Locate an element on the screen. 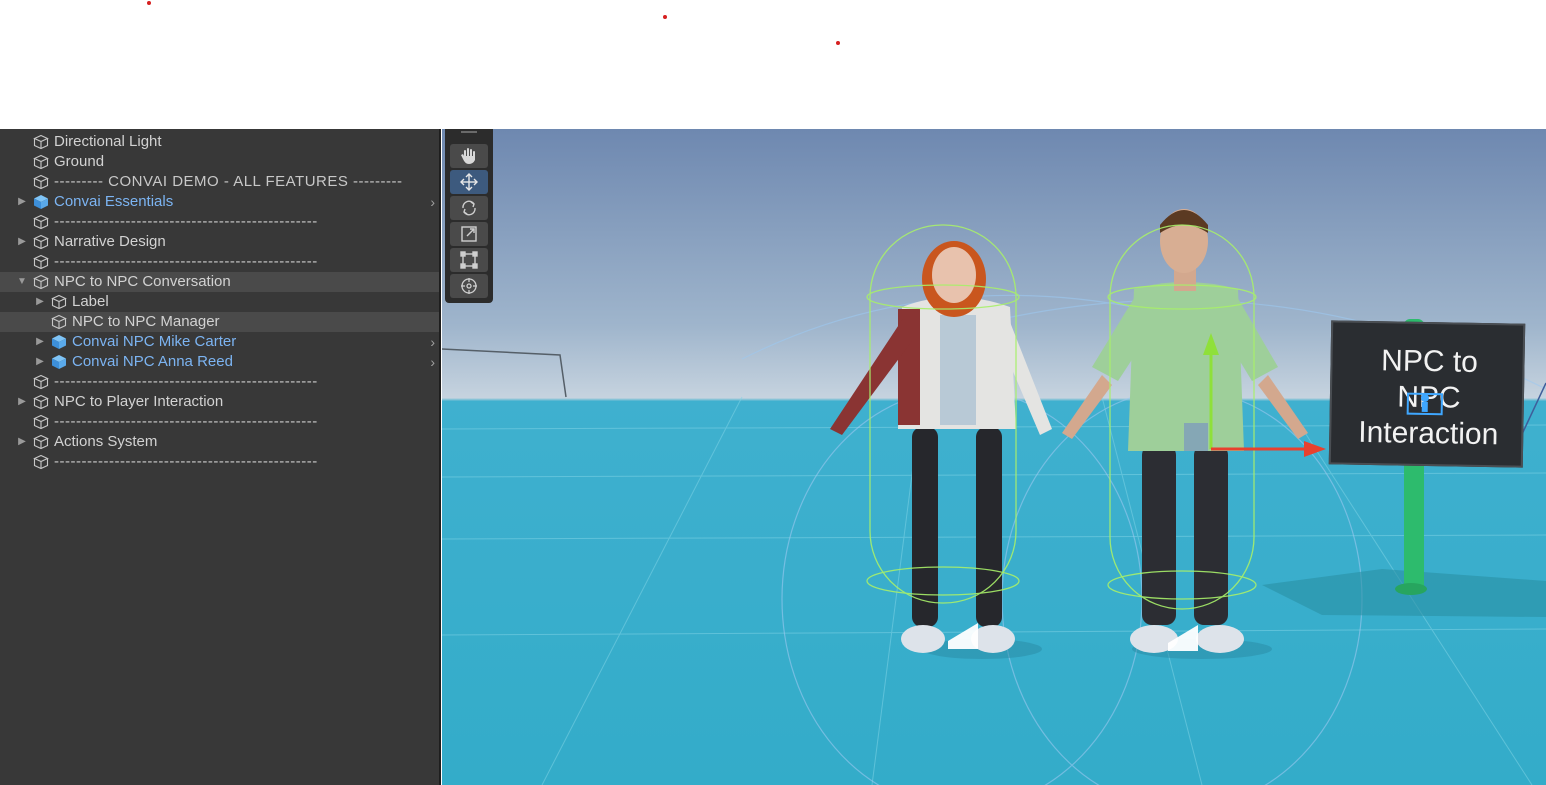 This screenshot has width=1546, height=785. hierarchy-item-label: NPC to NPC Conversation is located at coordinates (142, 281).